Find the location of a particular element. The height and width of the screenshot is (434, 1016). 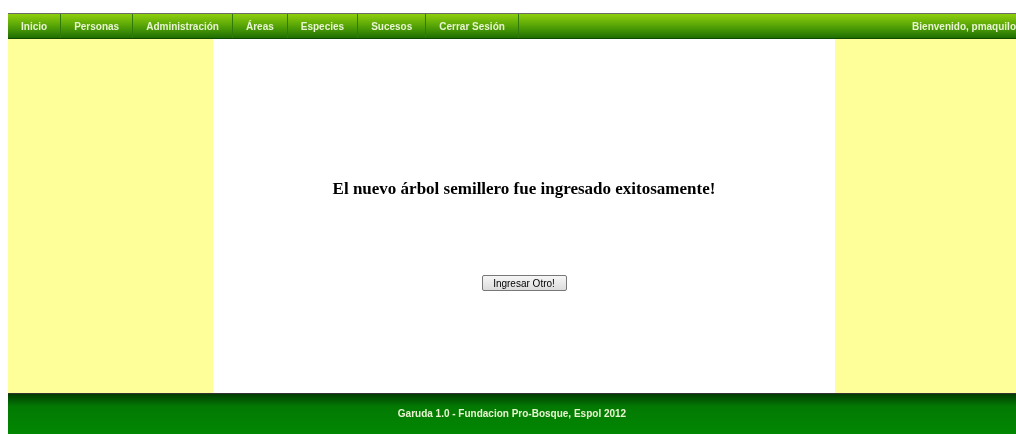

nav-link: Cerrar Sesión is located at coordinates (472, 26).